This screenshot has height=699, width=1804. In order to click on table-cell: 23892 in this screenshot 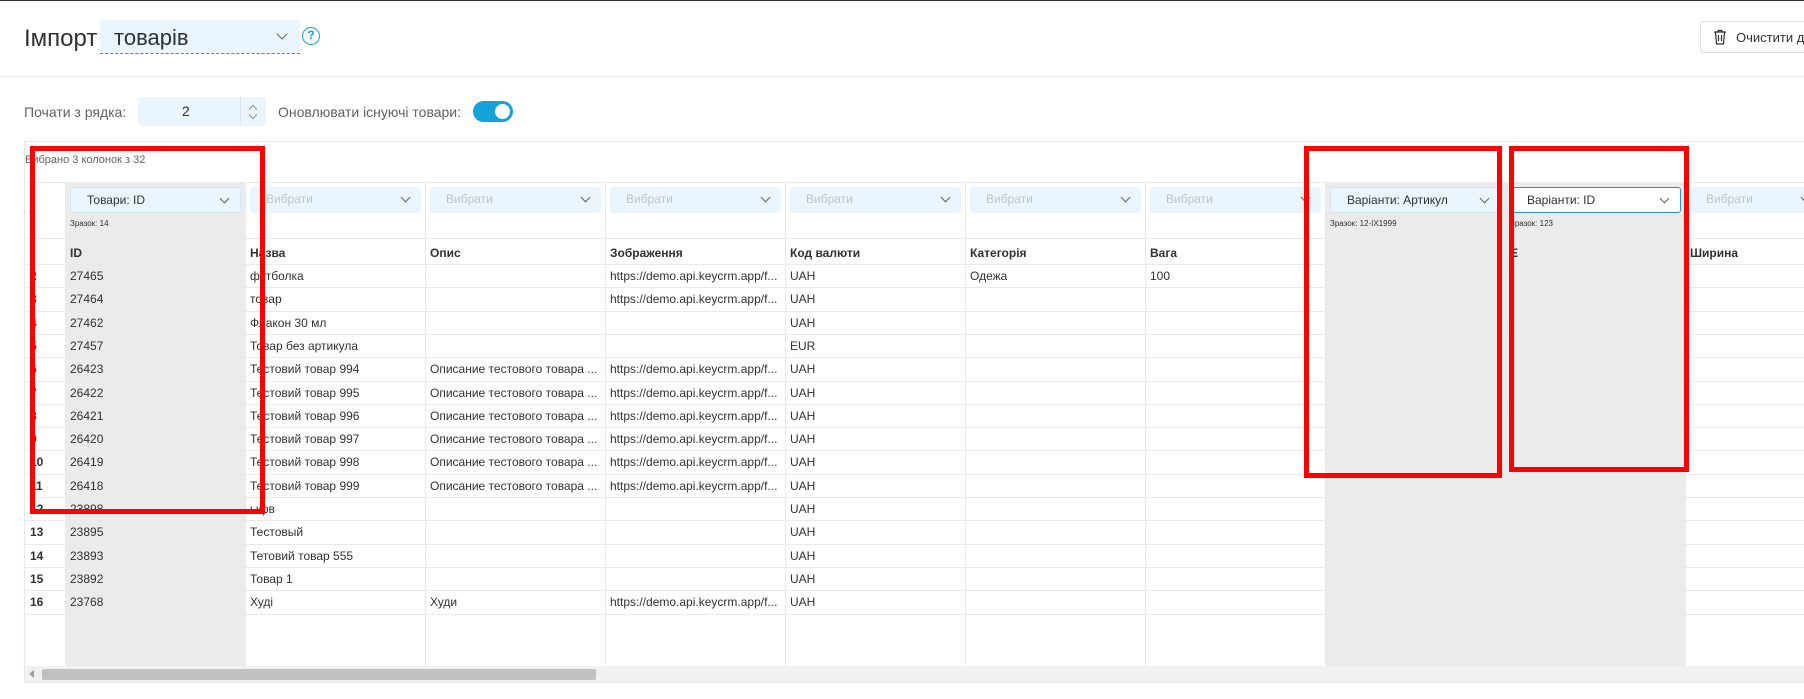, I will do `click(87, 579)`.